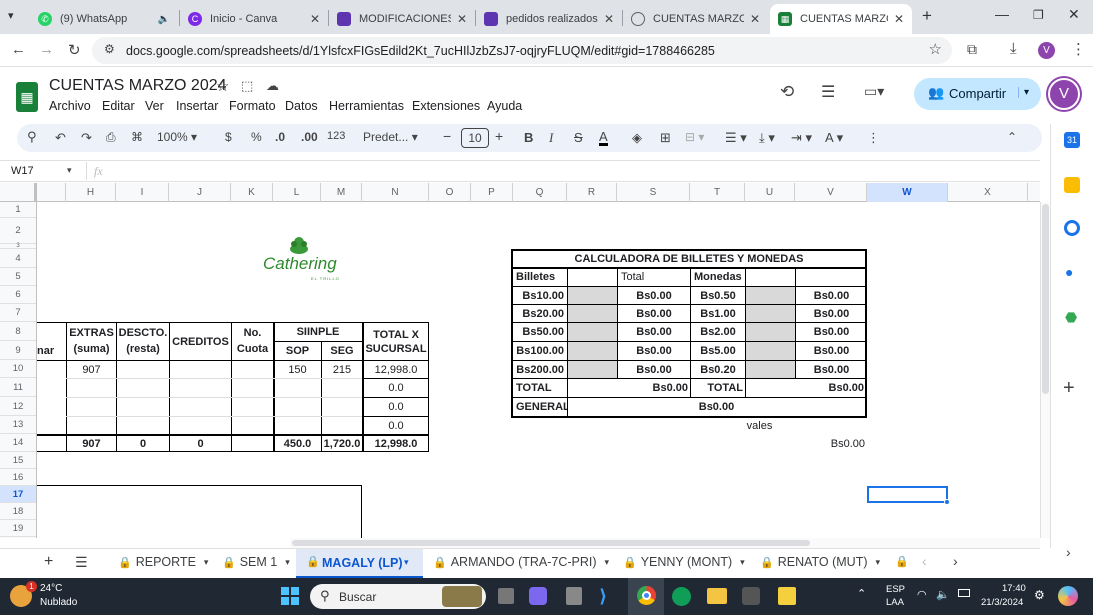 The image size is (1093, 615). Describe the element at coordinates (138, 86) in the screenshot. I see `doc-title: CUENTAS MARZO 2024` at that location.